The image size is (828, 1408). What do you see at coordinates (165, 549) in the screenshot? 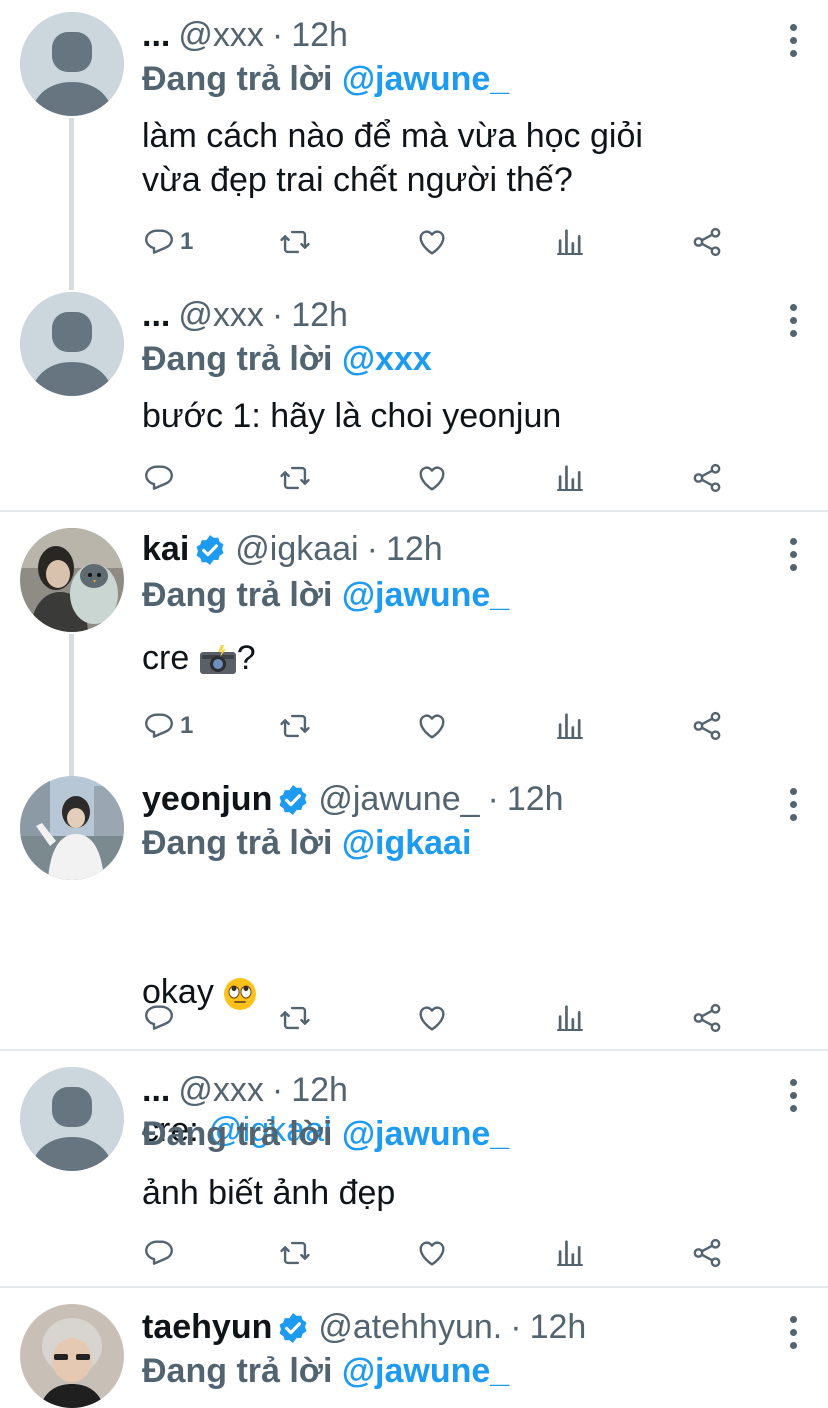
I see `display-name: kai` at bounding box center [165, 549].